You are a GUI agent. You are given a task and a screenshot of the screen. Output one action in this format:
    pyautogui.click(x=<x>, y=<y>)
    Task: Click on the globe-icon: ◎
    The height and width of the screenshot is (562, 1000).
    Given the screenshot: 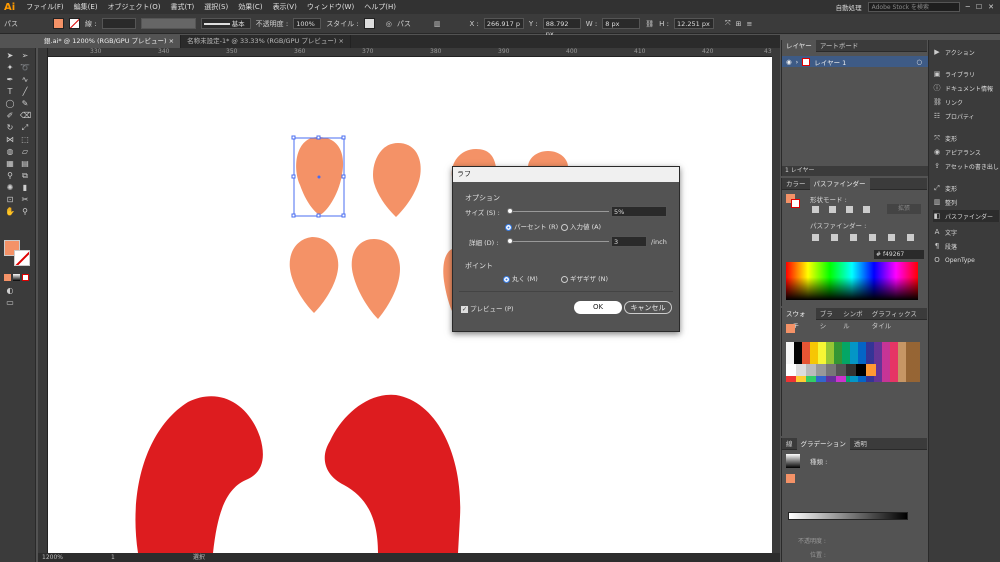 What is the action you would take?
    pyautogui.click(x=389, y=24)
    